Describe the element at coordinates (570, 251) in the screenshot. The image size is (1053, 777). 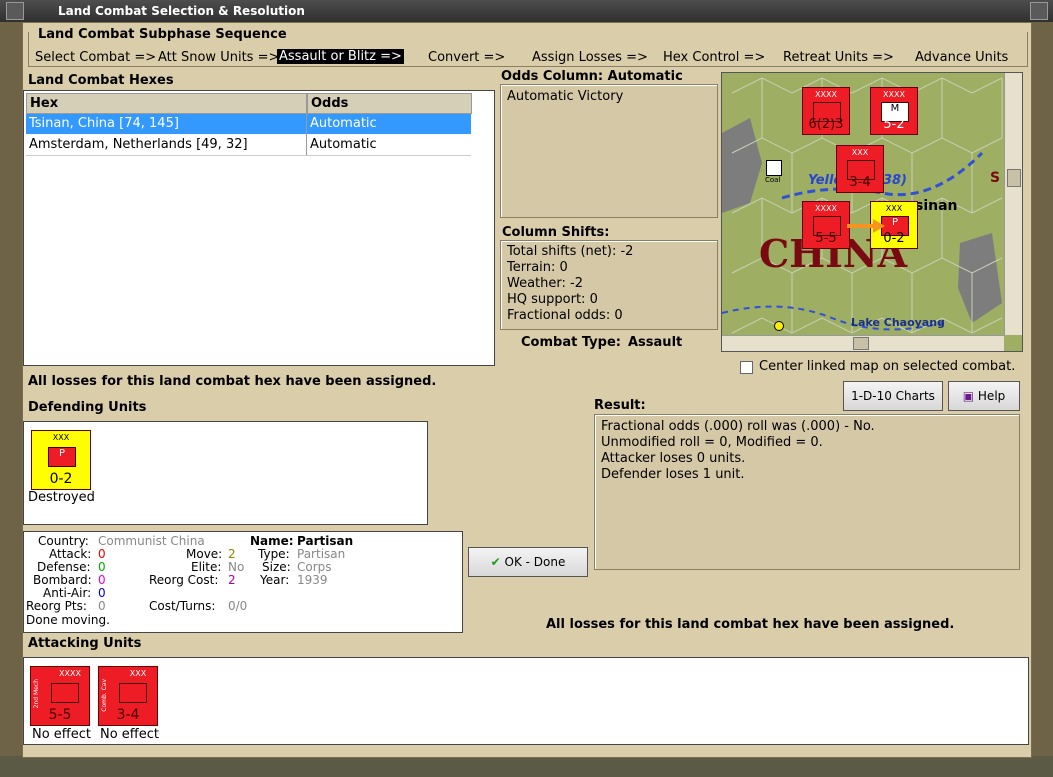
I see `shift-total: Total shifts (net): -2` at that location.